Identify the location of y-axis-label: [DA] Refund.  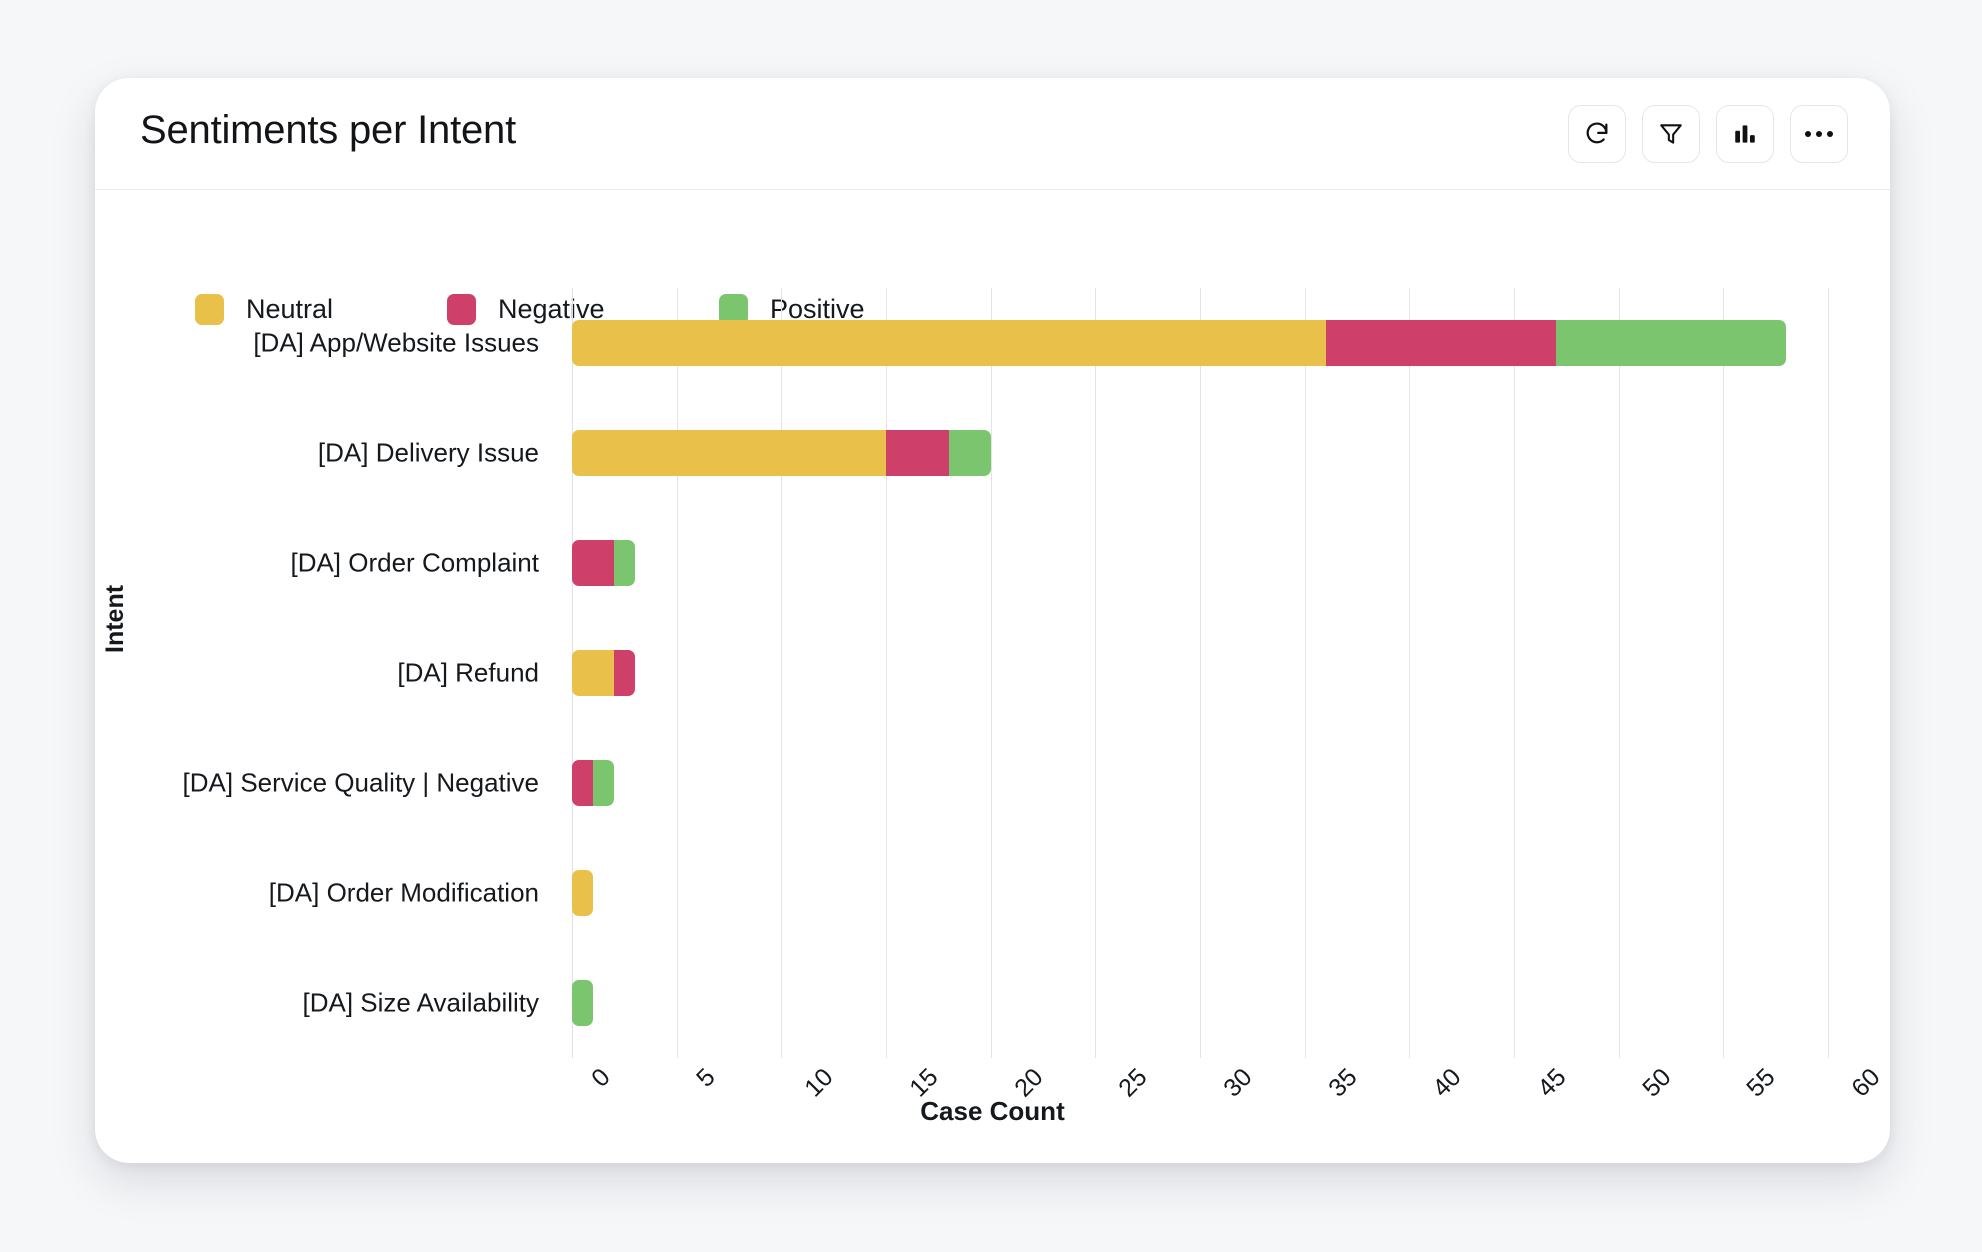
(468, 672).